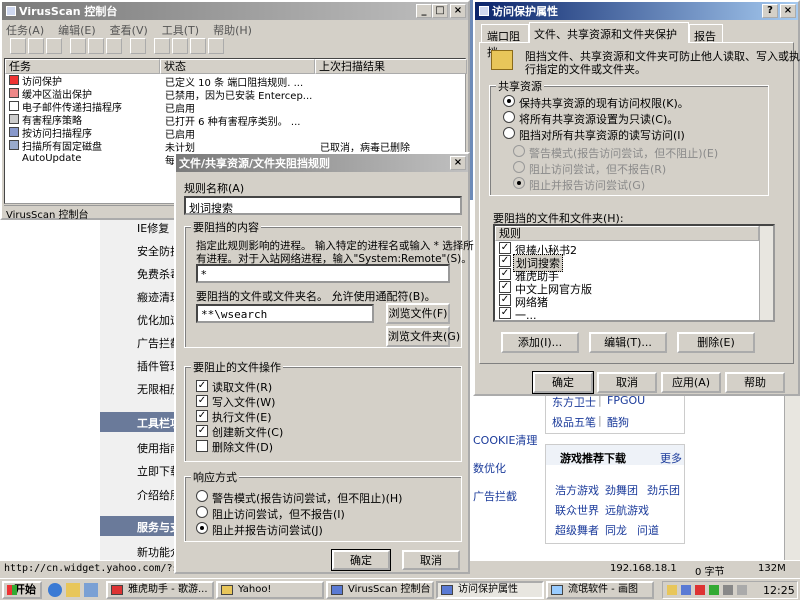 This screenshot has height=600, width=800. Describe the element at coordinates (648, 530) in the screenshot. I see `game-link: 问道` at that location.